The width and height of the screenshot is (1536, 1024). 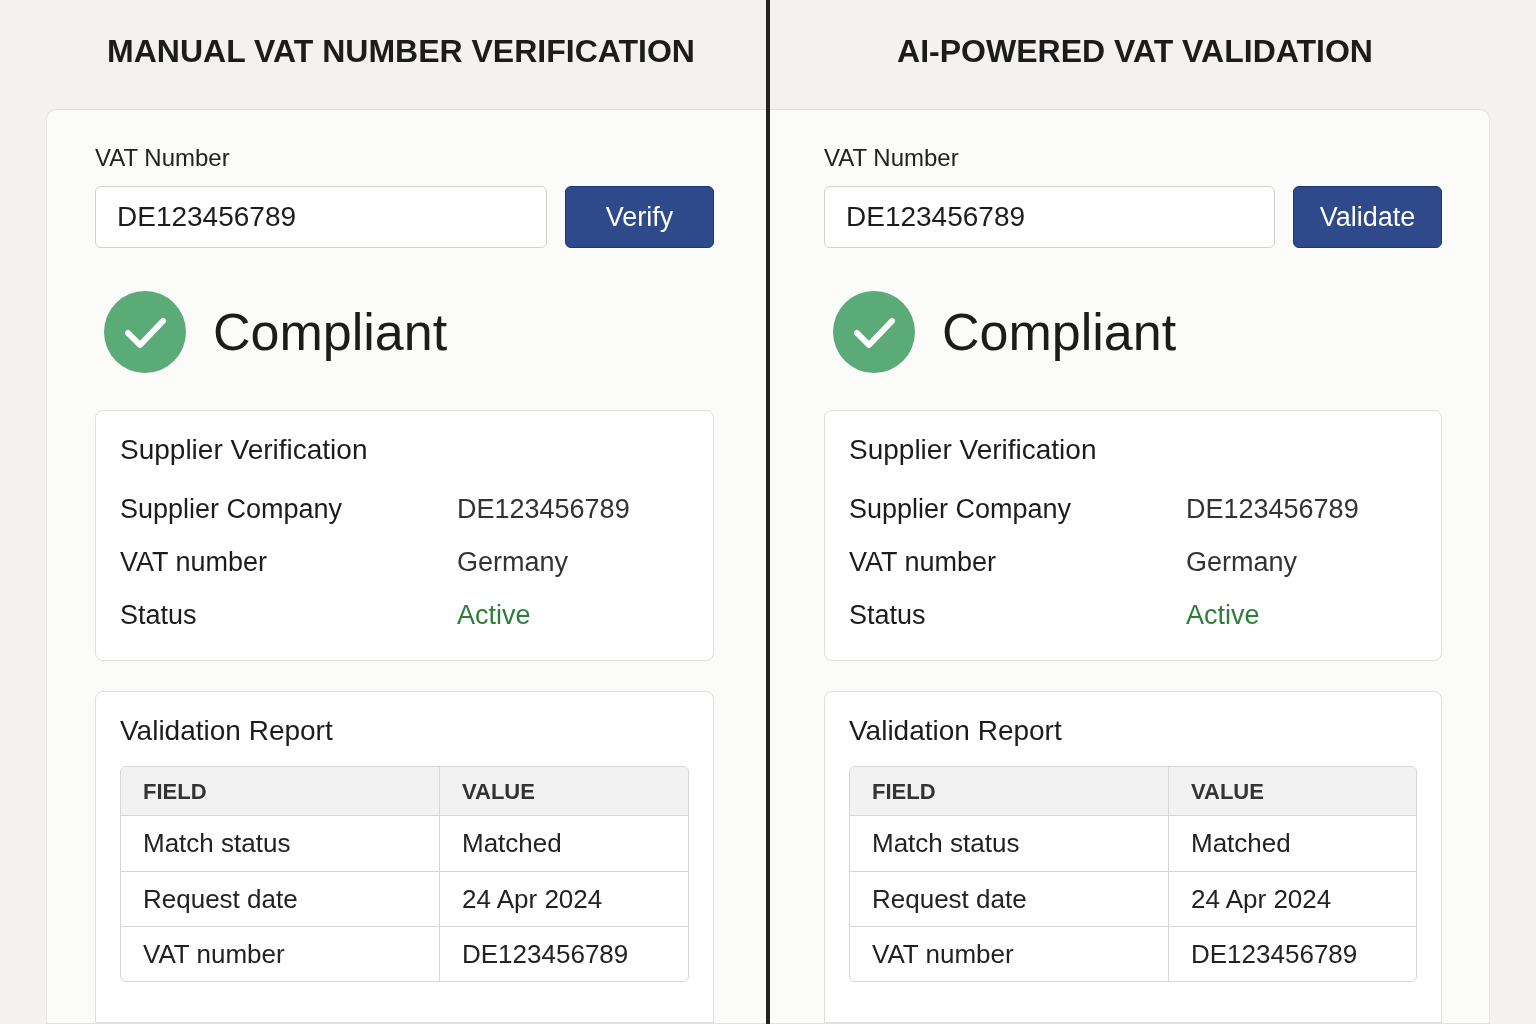 What do you see at coordinates (639, 217) in the screenshot?
I see `submit-button: Verify` at bounding box center [639, 217].